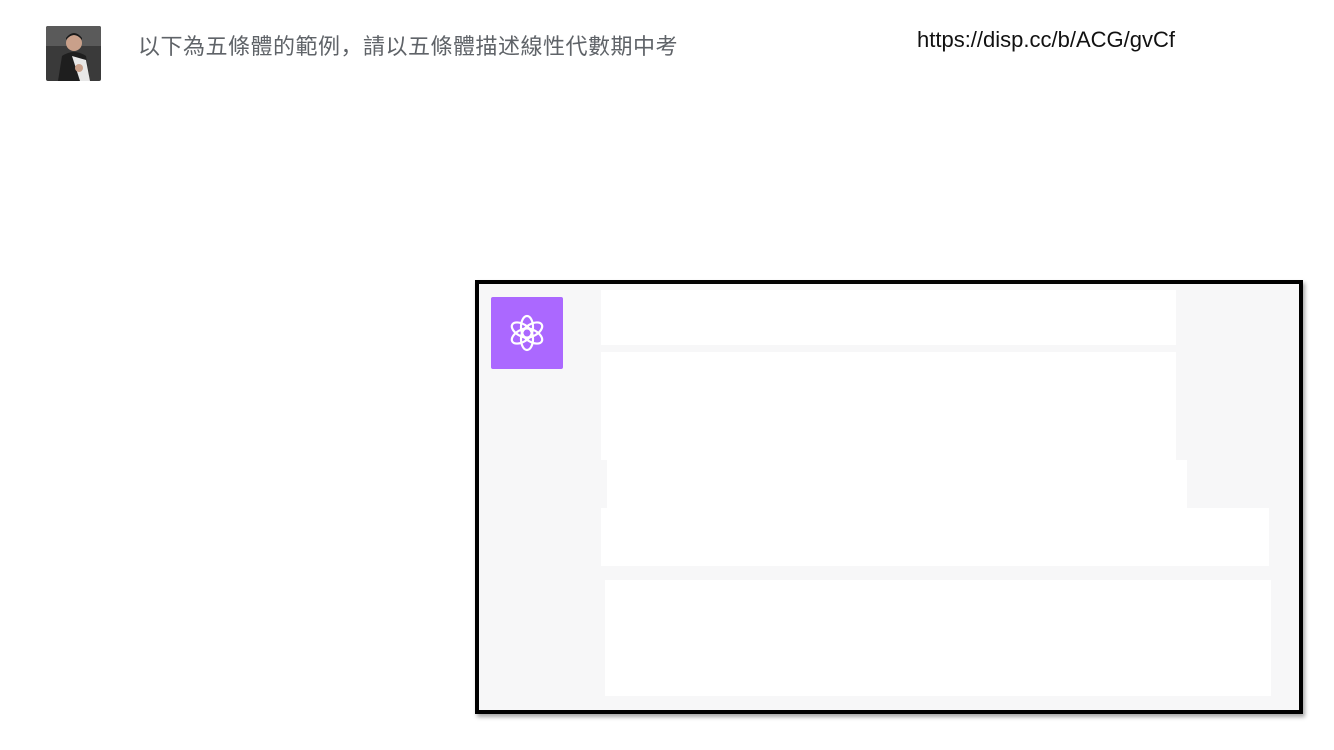 This screenshot has width=1334, height=750. I want to click on user-photo-icon, so click(73, 53).